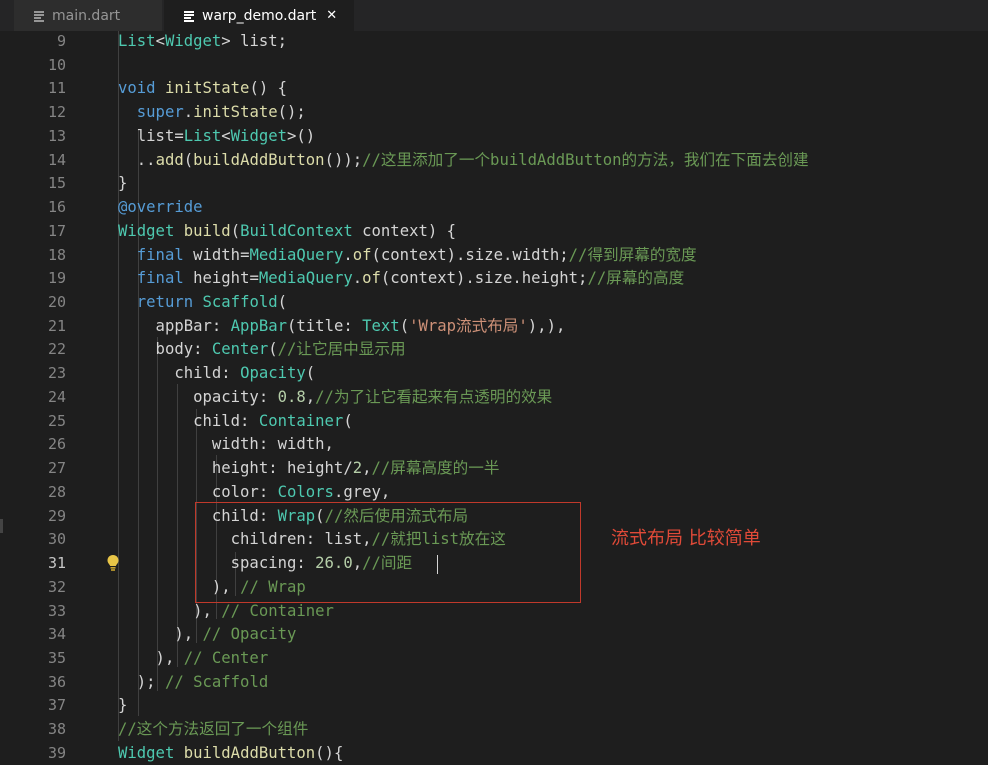 The height and width of the screenshot is (765, 988). Describe the element at coordinates (268, 88) in the screenshot. I see `code-token: () {` at that location.